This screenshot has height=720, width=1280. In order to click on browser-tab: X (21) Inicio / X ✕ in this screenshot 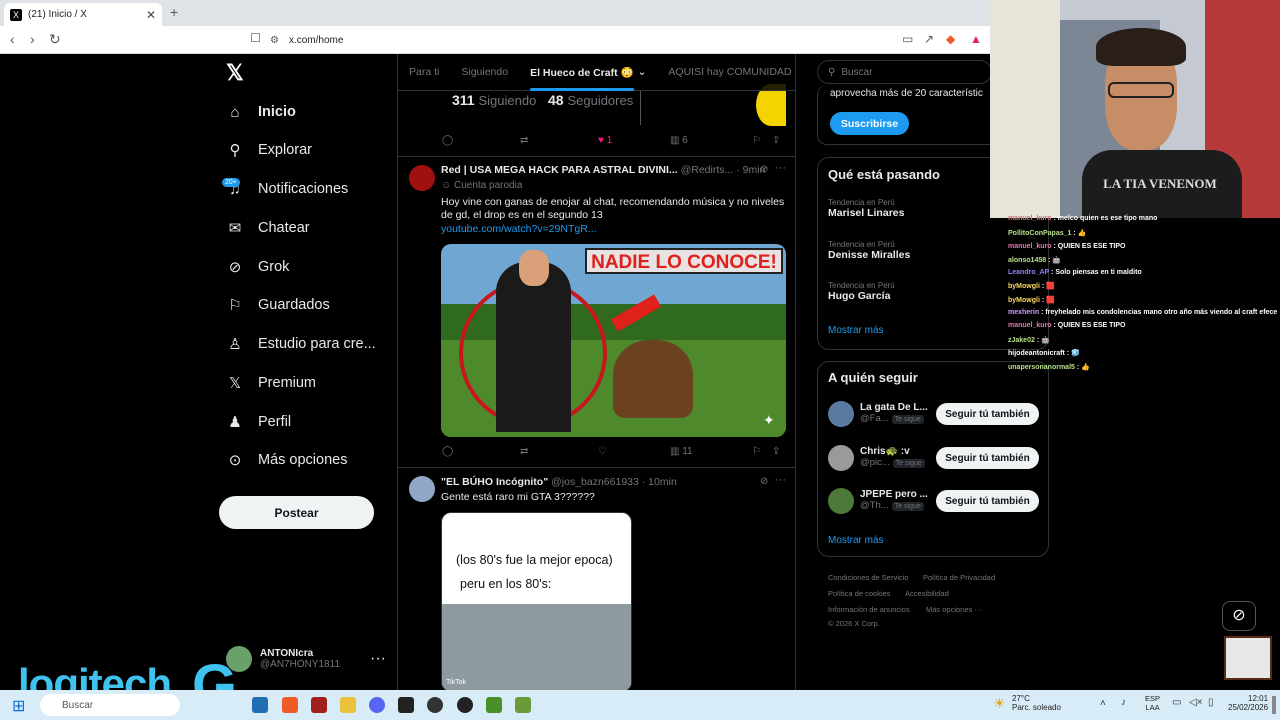, I will do `click(83, 14)`.